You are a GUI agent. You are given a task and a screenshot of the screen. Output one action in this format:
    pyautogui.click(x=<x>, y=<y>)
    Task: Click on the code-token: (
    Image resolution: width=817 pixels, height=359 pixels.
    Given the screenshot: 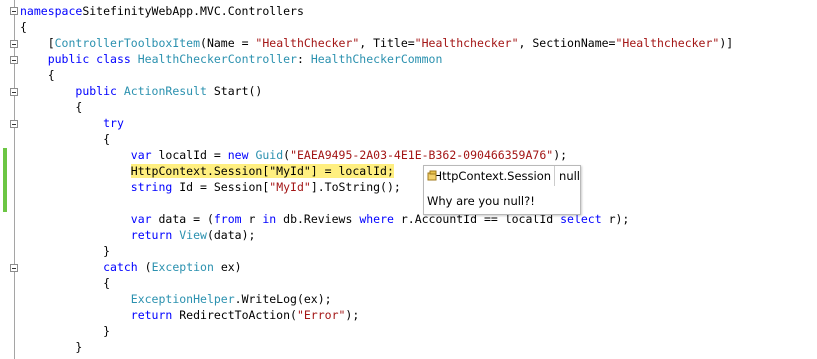 What is the action you would take?
    pyautogui.click(x=144, y=267)
    